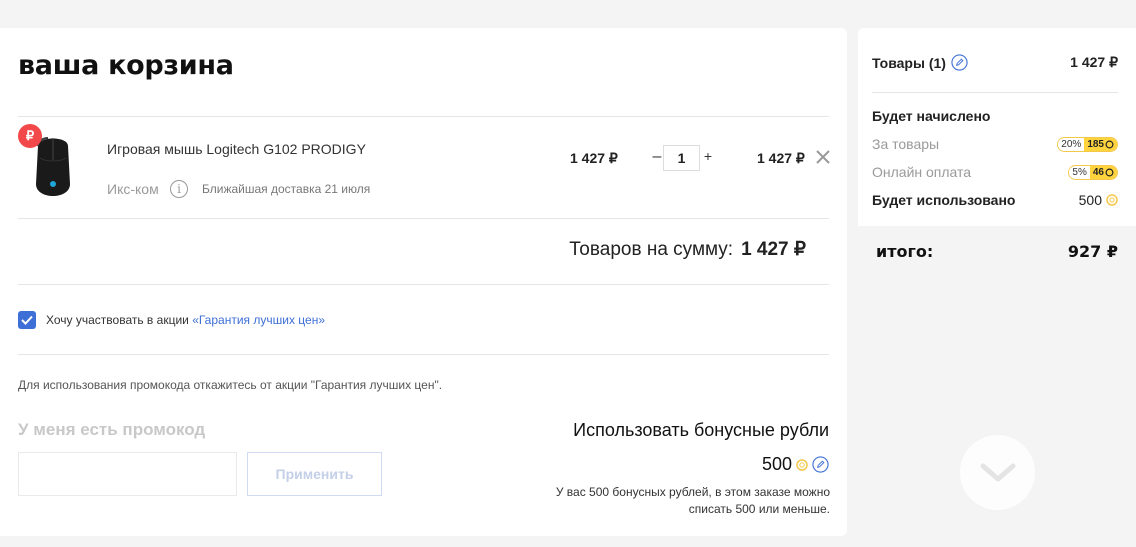  I want to click on line-total: 1 427 ₽, so click(781, 158).